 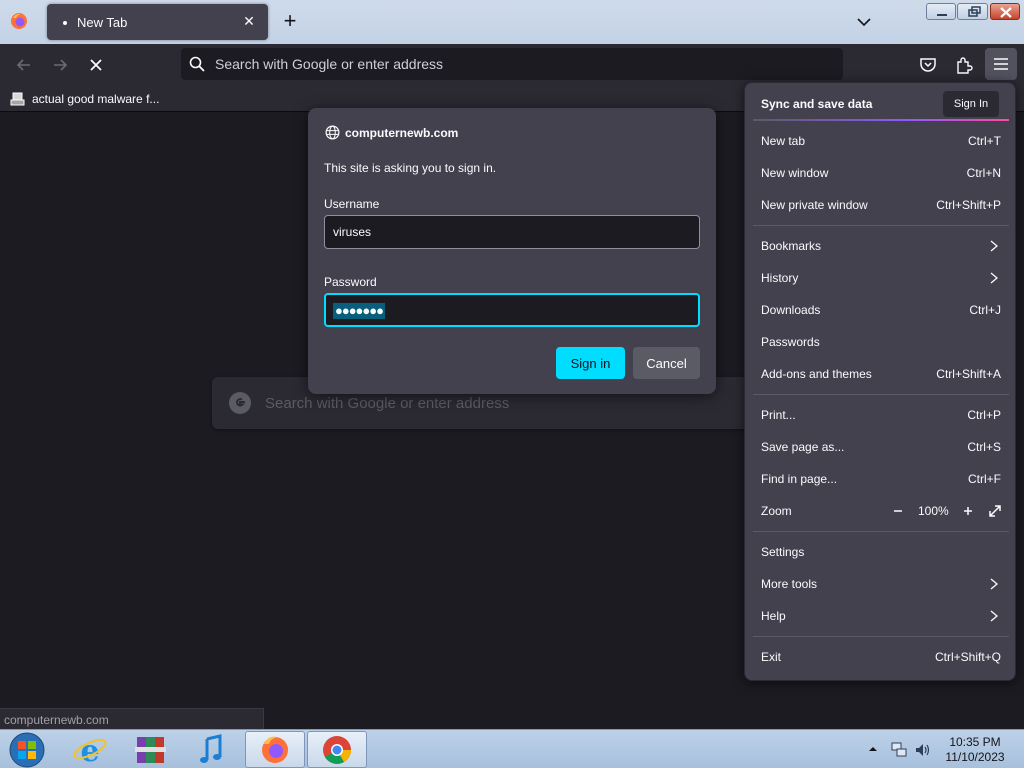 I want to click on music-note-icon, so click(x=211, y=748).